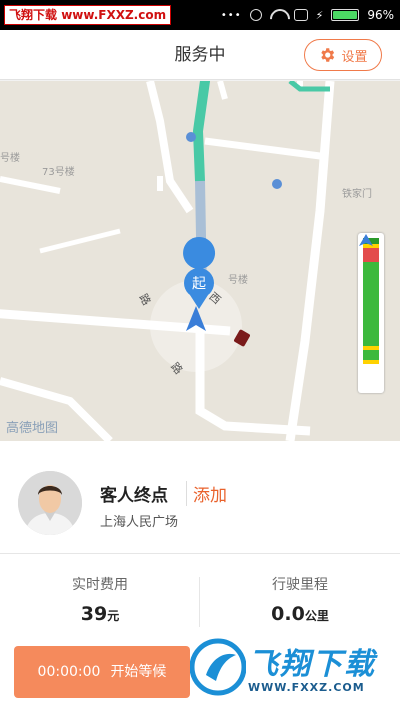 This screenshot has height=709, width=400. What do you see at coordinates (300, 15) in the screenshot?
I see `sim-icon` at bounding box center [300, 15].